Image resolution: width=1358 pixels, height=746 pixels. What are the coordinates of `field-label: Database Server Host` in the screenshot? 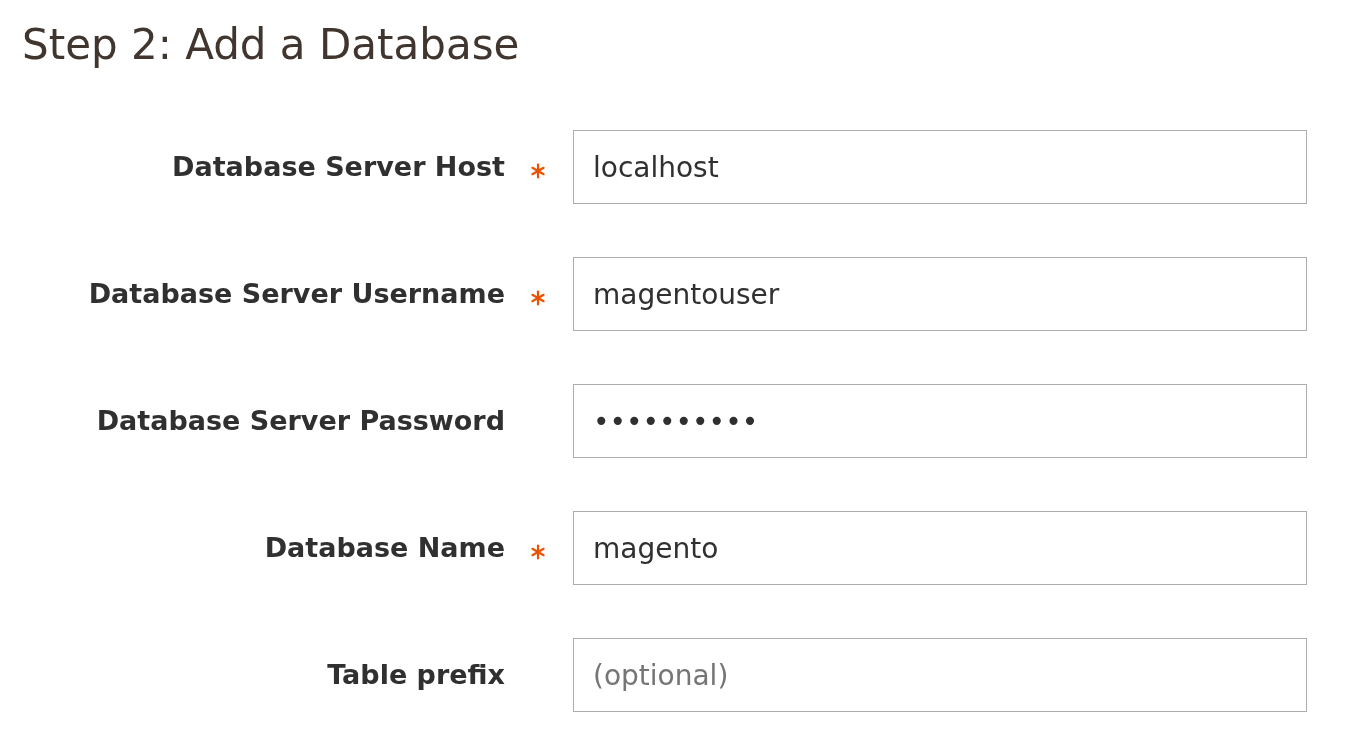 It's located at (338, 166).